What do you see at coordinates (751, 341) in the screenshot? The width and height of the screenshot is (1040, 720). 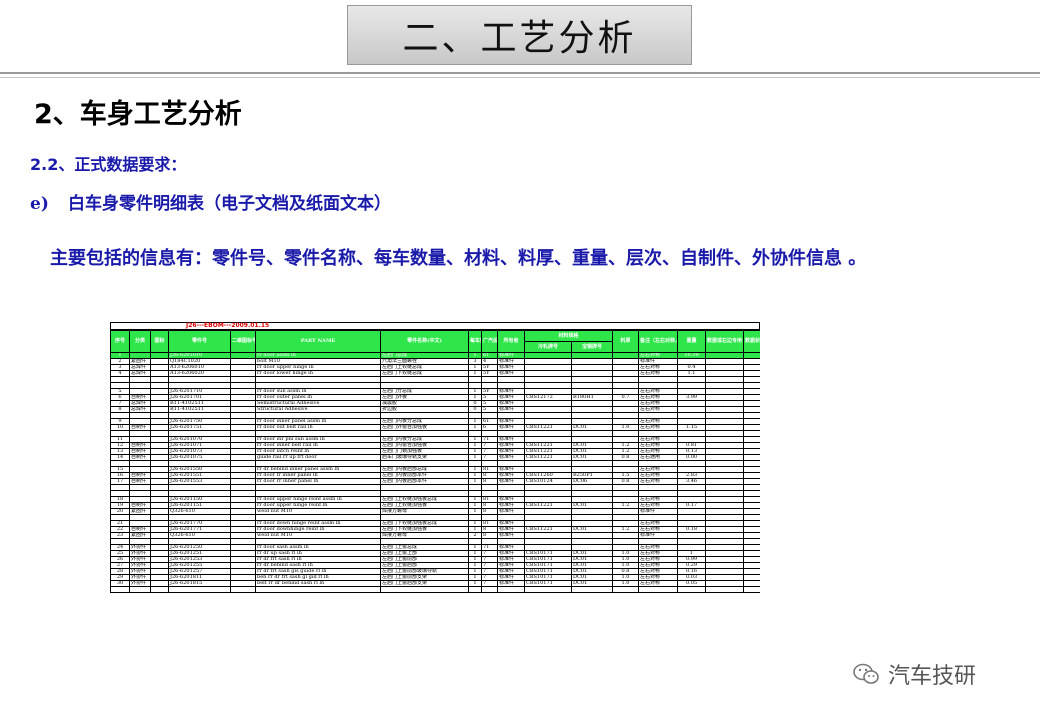 I see `header-cell: 数据状态（如是是否填写为"Y"）` at bounding box center [751, 341].